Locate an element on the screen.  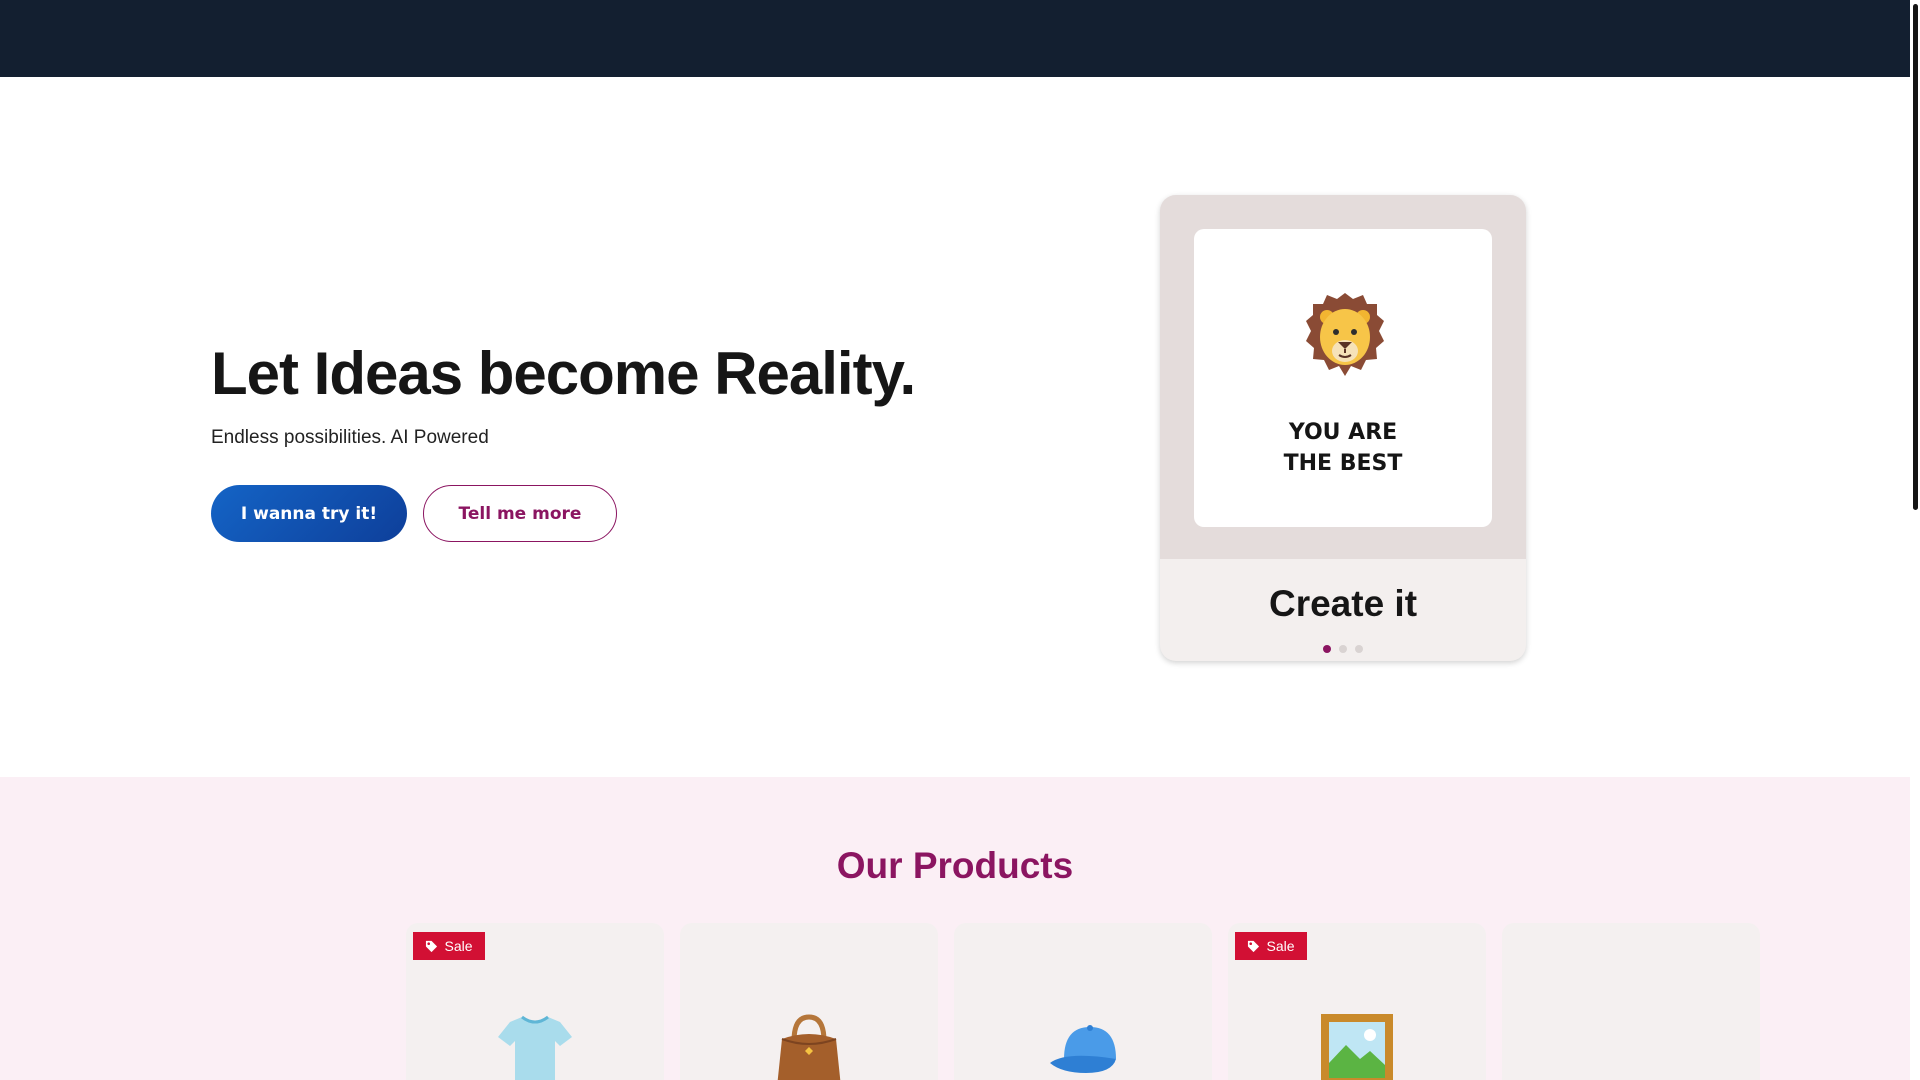
hero-subtitle: Endless possibilities. AI Powered is located at coordinates (350, 437).